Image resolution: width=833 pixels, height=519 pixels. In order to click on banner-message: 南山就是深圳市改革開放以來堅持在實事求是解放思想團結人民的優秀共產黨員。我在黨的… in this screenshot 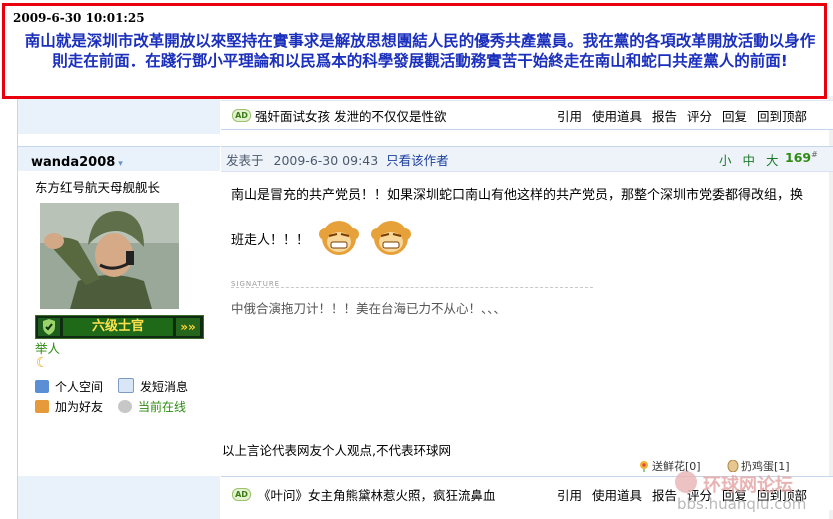, I will do `click(420, 51)`.